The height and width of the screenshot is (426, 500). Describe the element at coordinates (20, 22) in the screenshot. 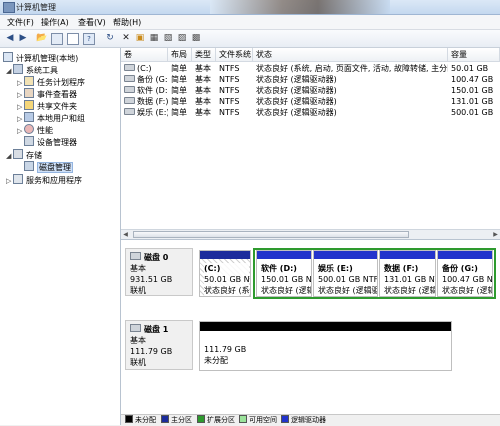

I see `menu-file: 文件(F)` at that location.